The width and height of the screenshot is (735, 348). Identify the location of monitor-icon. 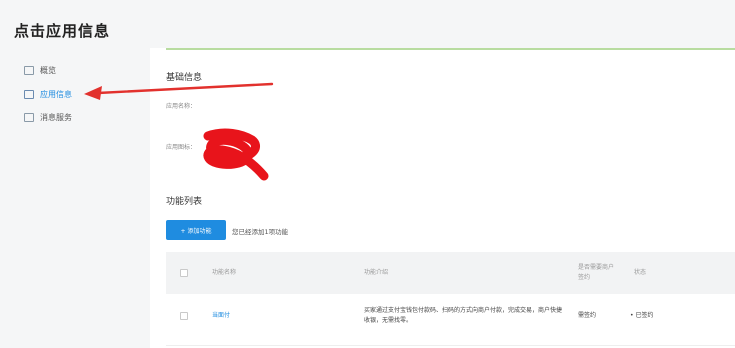
(29, 70).